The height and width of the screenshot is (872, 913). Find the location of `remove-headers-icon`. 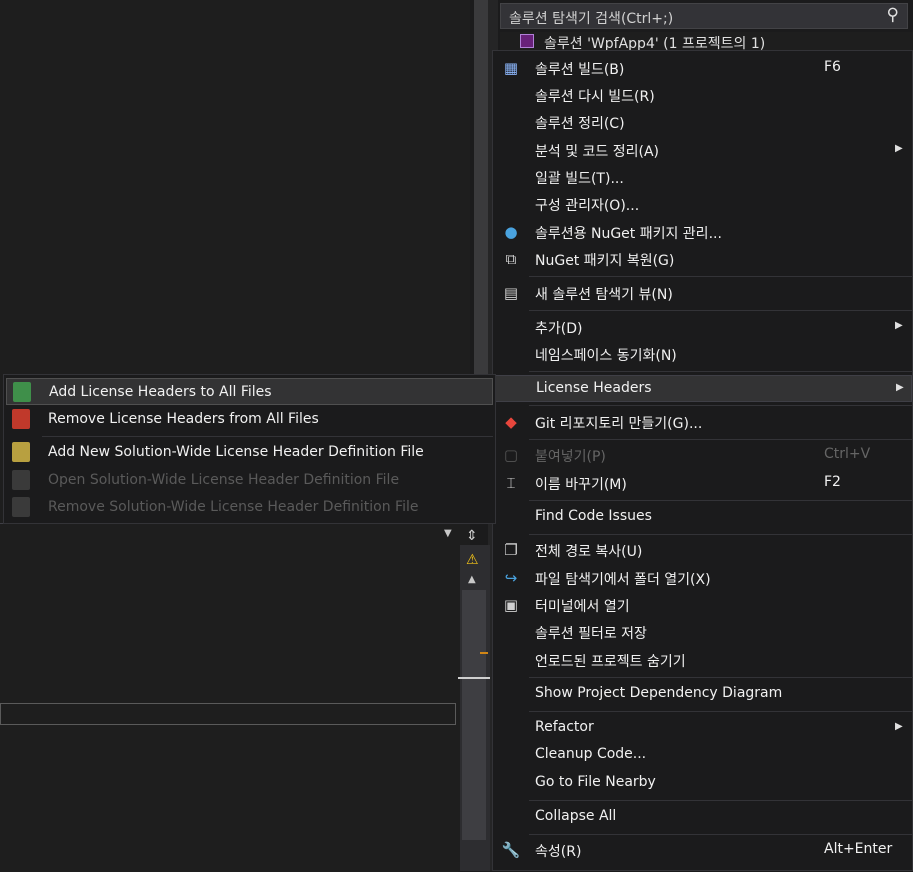

remove-headers-icon is located at coordinates (21, 419).